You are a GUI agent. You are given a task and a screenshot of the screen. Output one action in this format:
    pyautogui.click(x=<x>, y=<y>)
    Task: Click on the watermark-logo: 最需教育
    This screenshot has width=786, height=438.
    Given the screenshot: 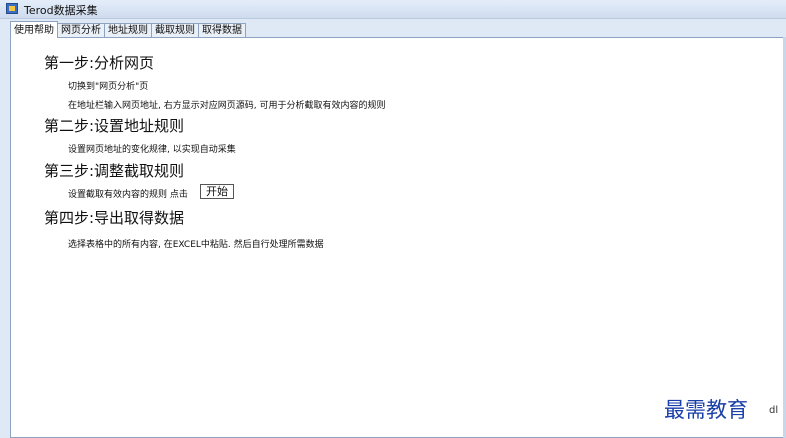 What is the action you would take?
    pyautogui.click(x=706, y=410)
    